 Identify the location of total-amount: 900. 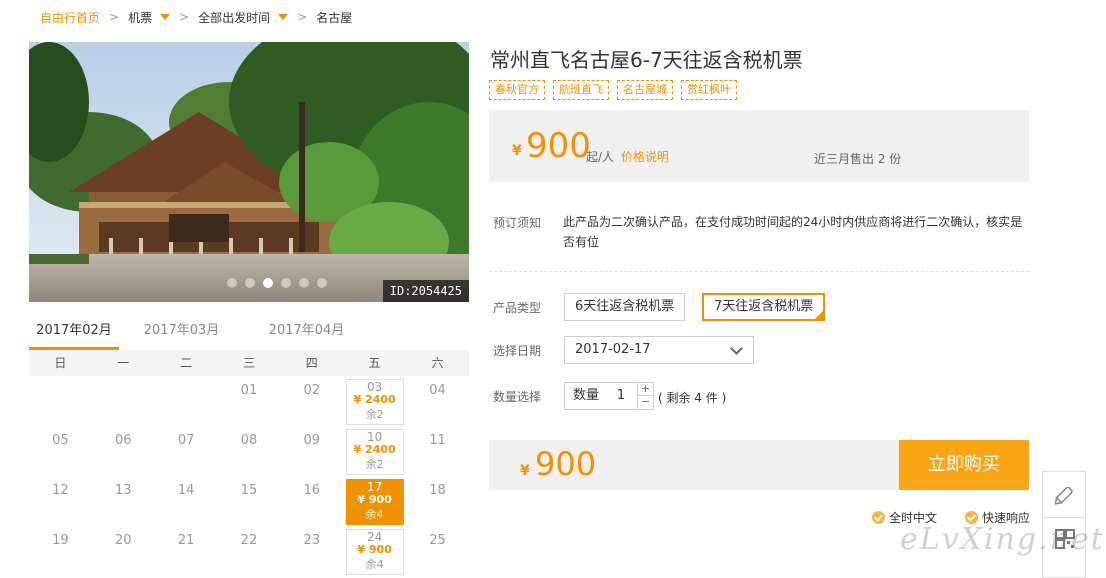
(566, 464).